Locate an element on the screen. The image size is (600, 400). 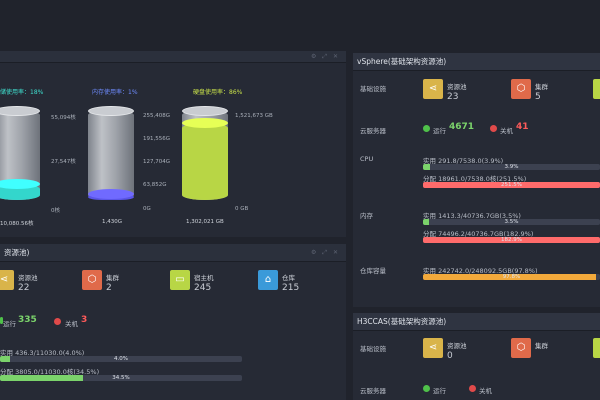
cpu-used-bar-pct: 4.0% is located at coordinates (121, 359).